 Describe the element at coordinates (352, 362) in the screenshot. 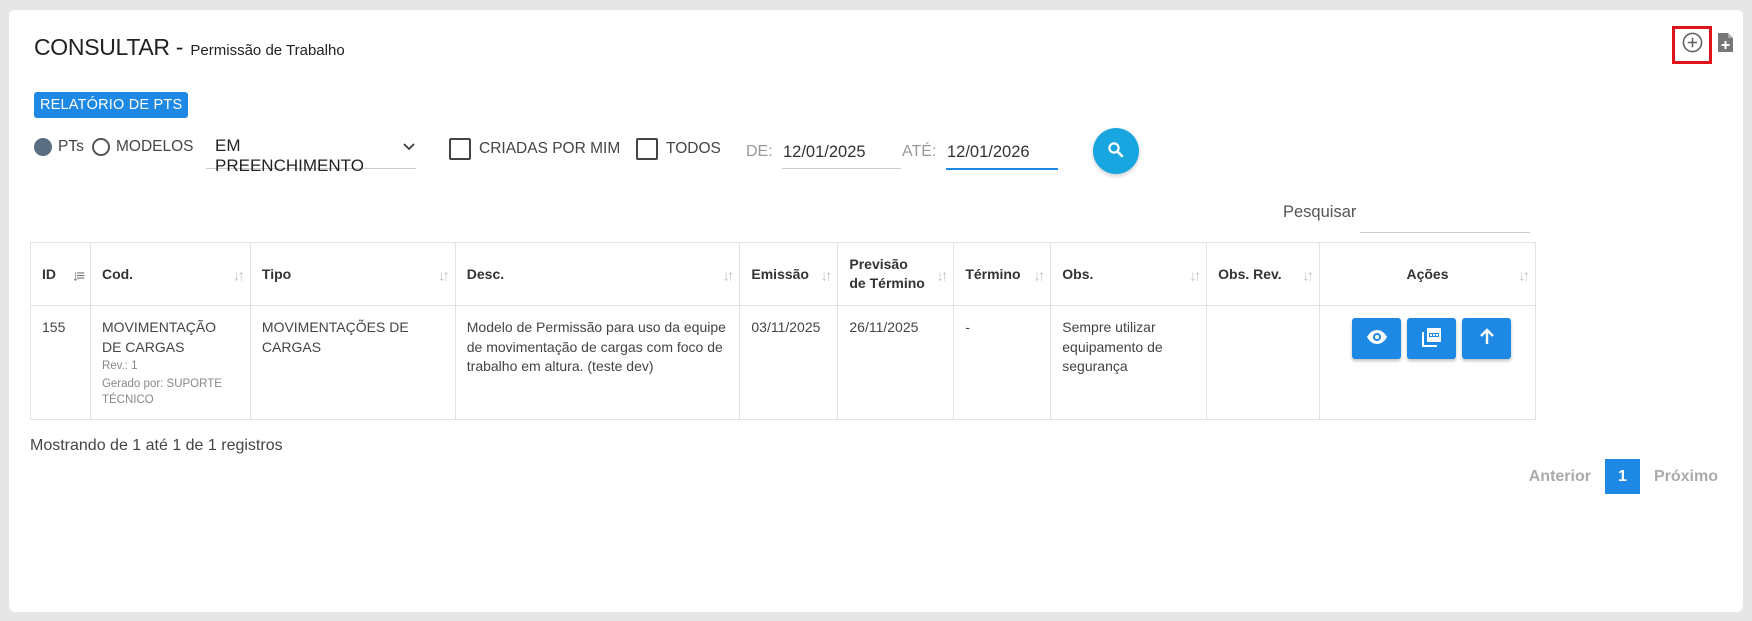

I see `cell-tipo: MOVIMENTAÇÕES DE CARGAS` at that location.